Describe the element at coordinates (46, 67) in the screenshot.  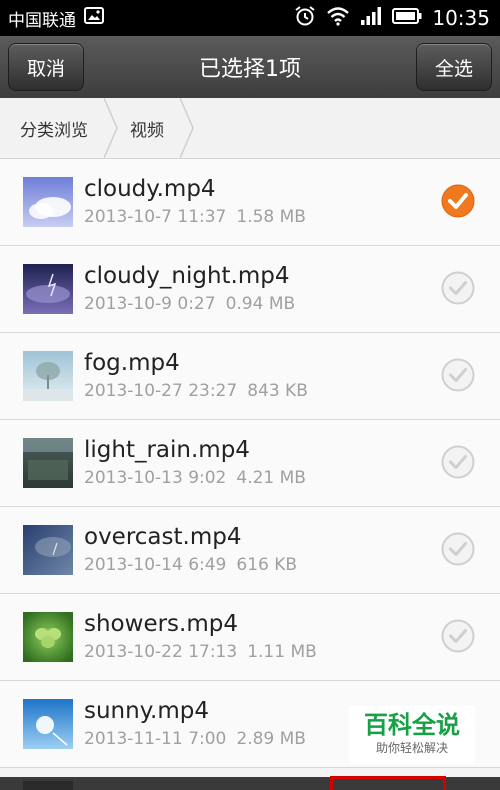
I see `cancel-button: 取消` at that location.